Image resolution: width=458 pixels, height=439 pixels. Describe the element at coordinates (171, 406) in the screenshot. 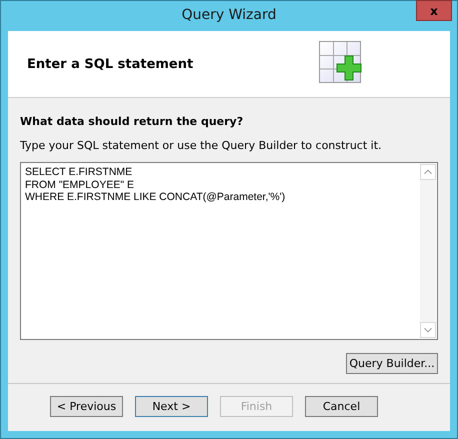

I see `wizard-button: Next >` at that location.